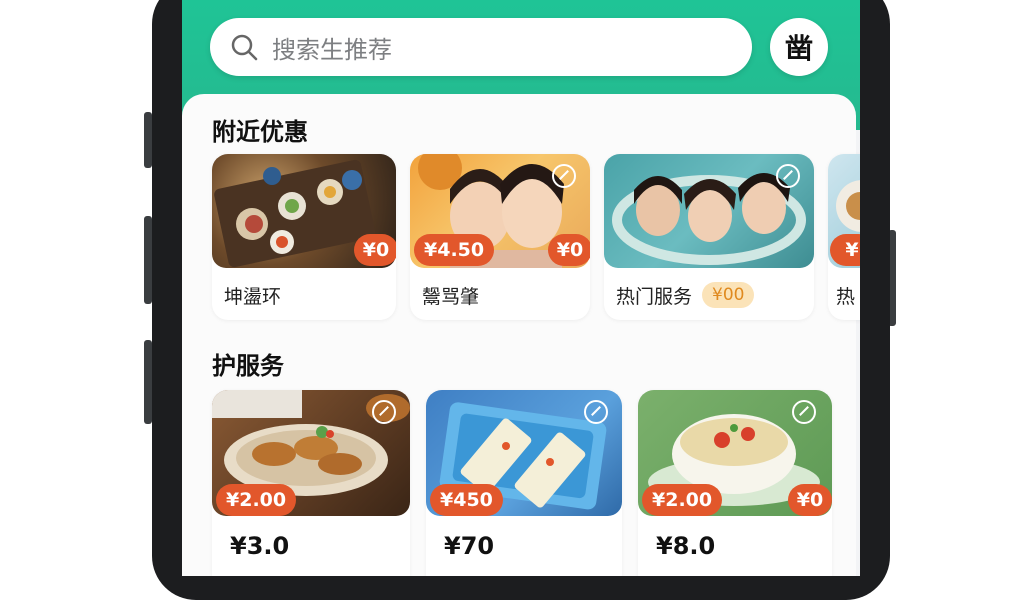 This screenshot has width=1024, height=600. I want to click on scan-icon: 凿, so click(798, 48).